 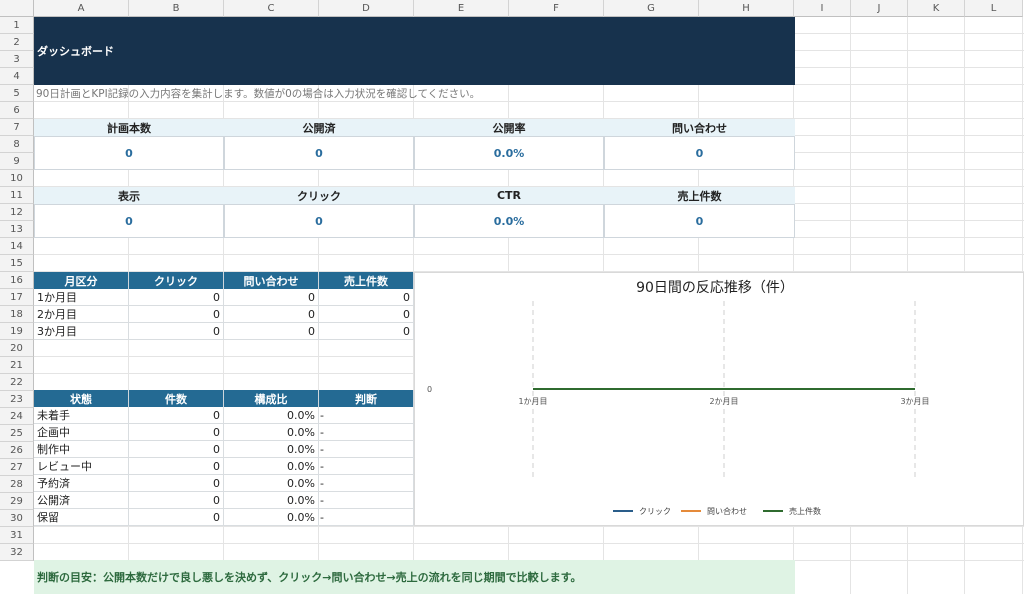 What do you see at coordinates (792, 511) in the screenshot?
I see `legend-item: 売上件数` at bounding box center [792, 511].